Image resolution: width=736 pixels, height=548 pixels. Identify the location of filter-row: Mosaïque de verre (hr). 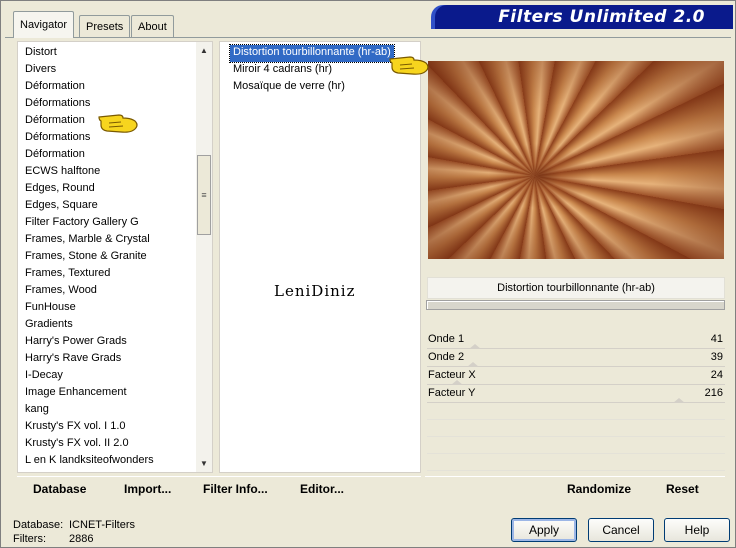
(312, 87).